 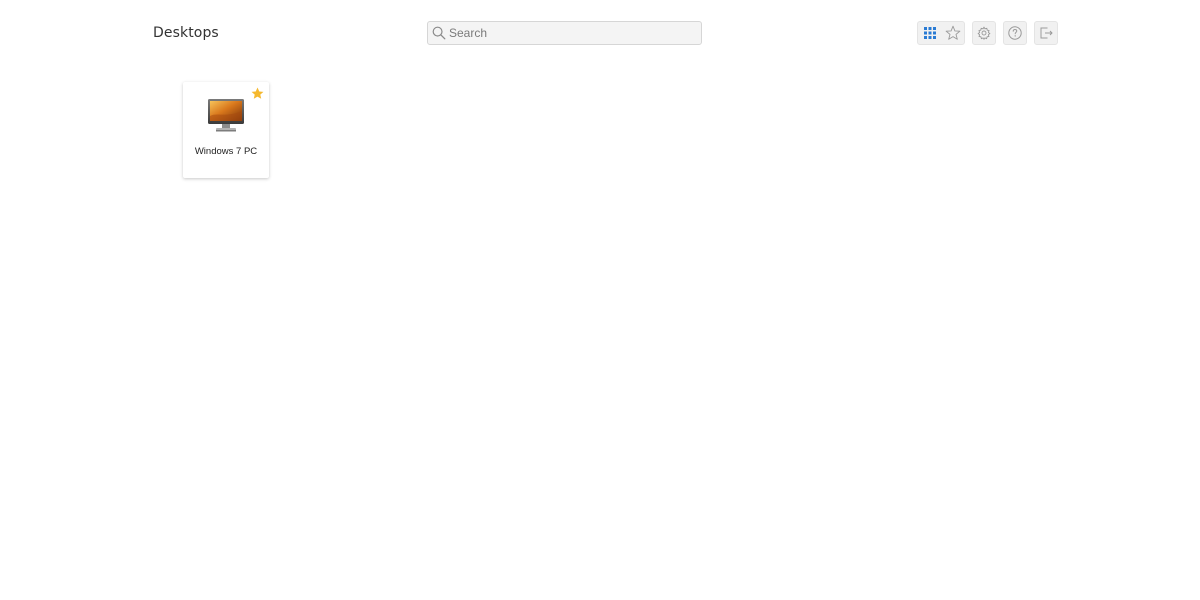 I want to click on gear-icon, so click(x=984, y=33).